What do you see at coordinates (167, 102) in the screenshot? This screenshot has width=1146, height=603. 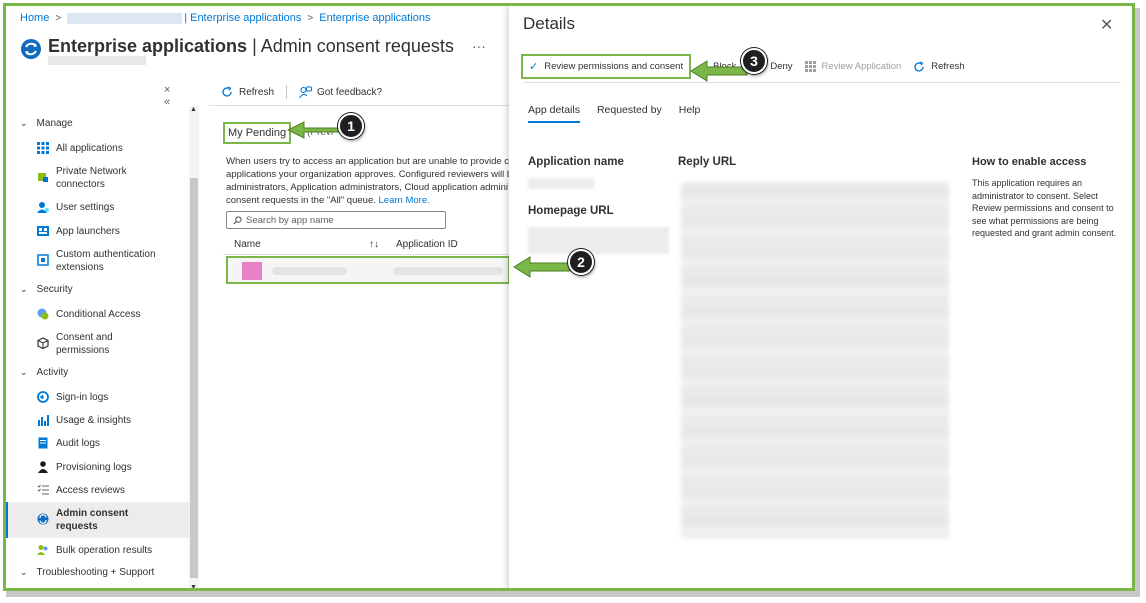 I see `collapse-sidebar-icon: «` at bounding box center [167, 102].